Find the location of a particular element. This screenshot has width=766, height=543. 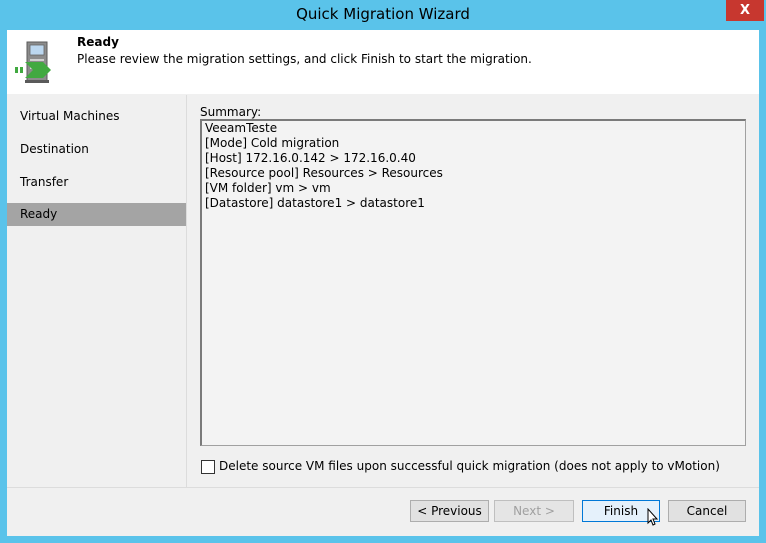

summary-line: [Mode] Cold migration is located at coordinates (272, 143).